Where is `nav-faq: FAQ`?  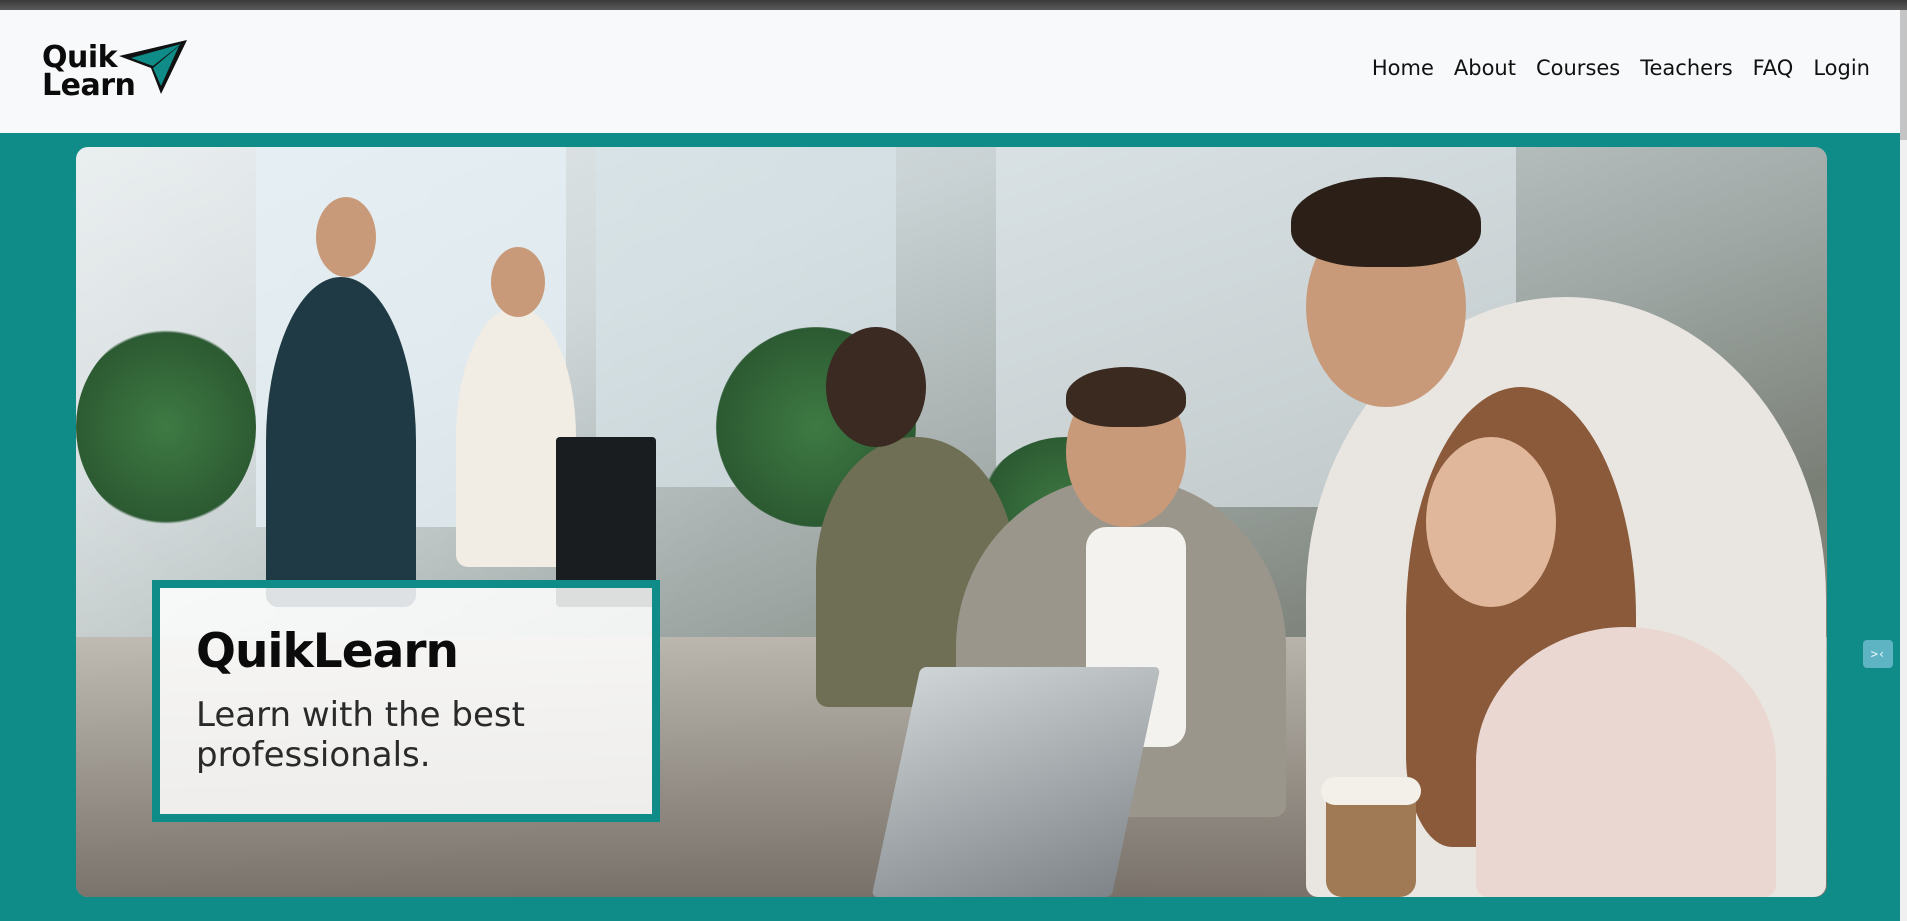
nav-faq: FAQ is located at coordinates (1773, 68).